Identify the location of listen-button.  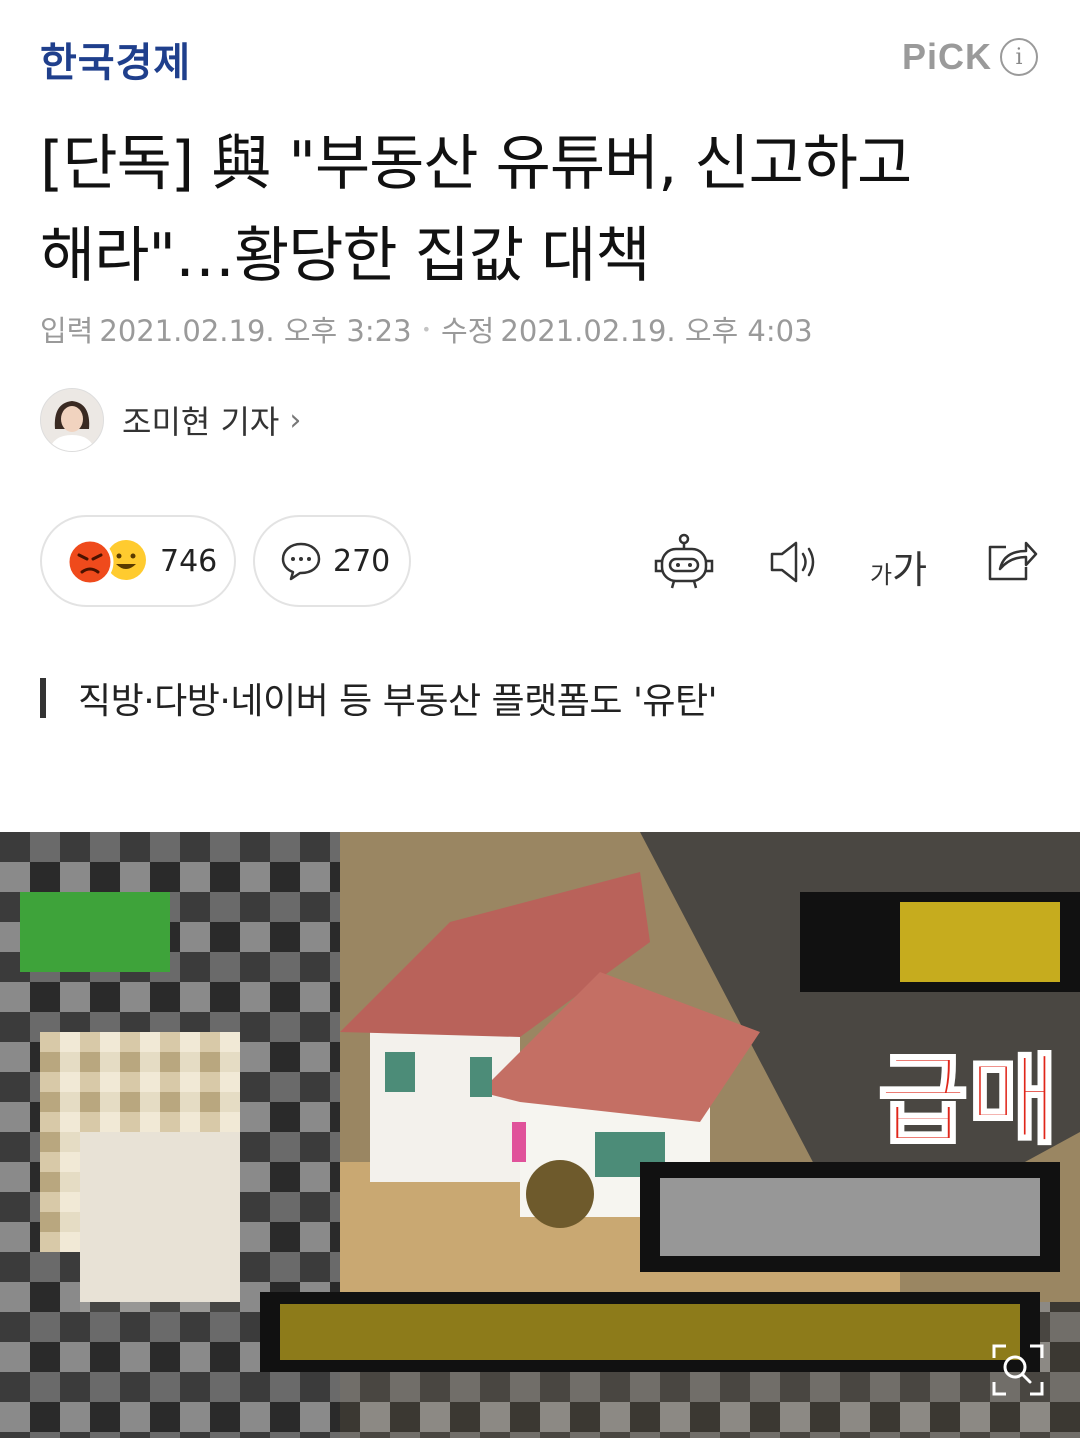
(794, 564).